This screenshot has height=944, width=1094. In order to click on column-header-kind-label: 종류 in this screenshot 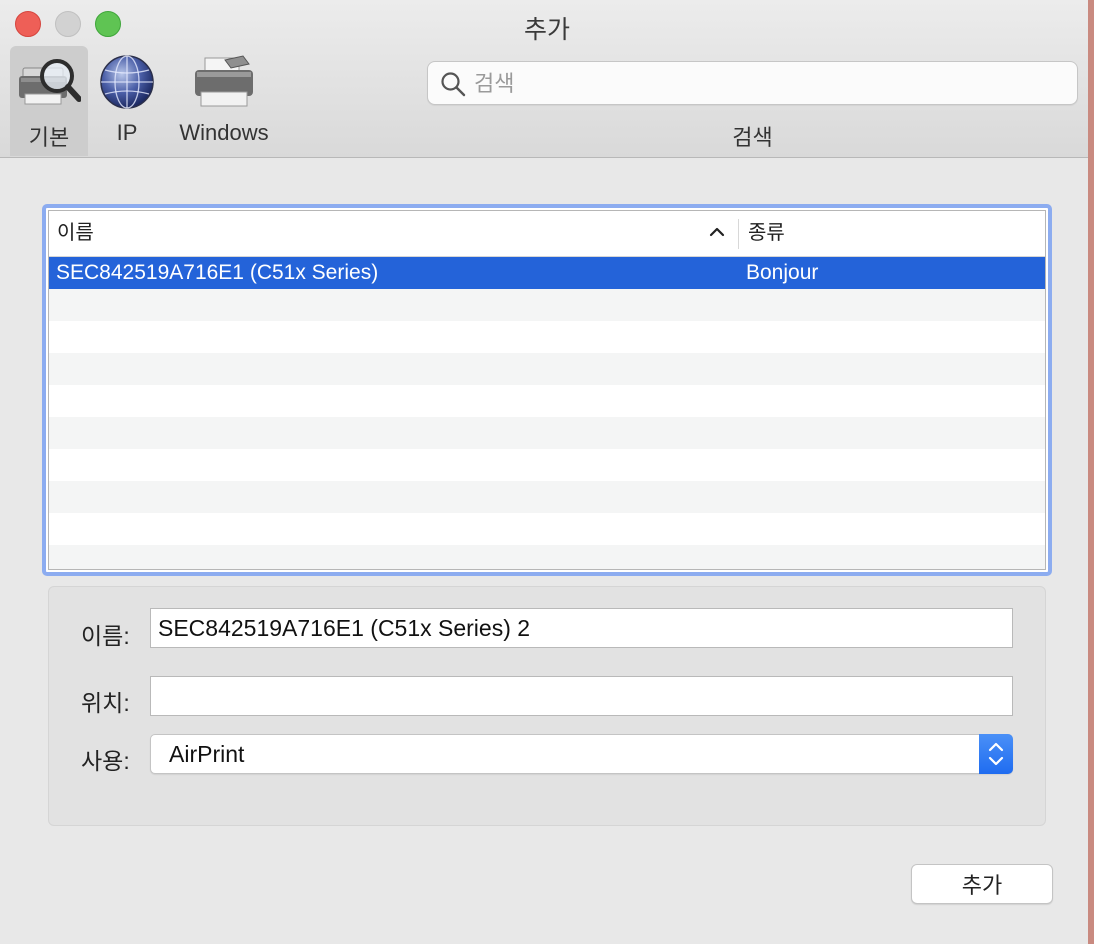, I will do `click(766, 233)`.